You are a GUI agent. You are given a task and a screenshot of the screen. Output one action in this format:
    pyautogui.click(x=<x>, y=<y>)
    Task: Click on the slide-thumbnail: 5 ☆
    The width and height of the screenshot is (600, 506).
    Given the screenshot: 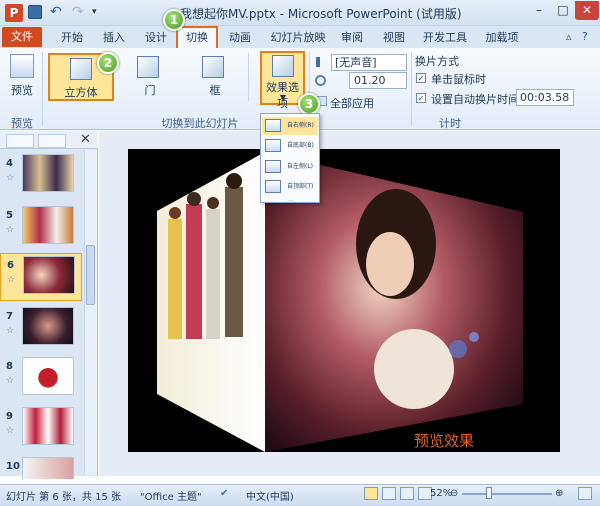 What is the action you would take?
    pyautogui.click(x=41, y=228)
    